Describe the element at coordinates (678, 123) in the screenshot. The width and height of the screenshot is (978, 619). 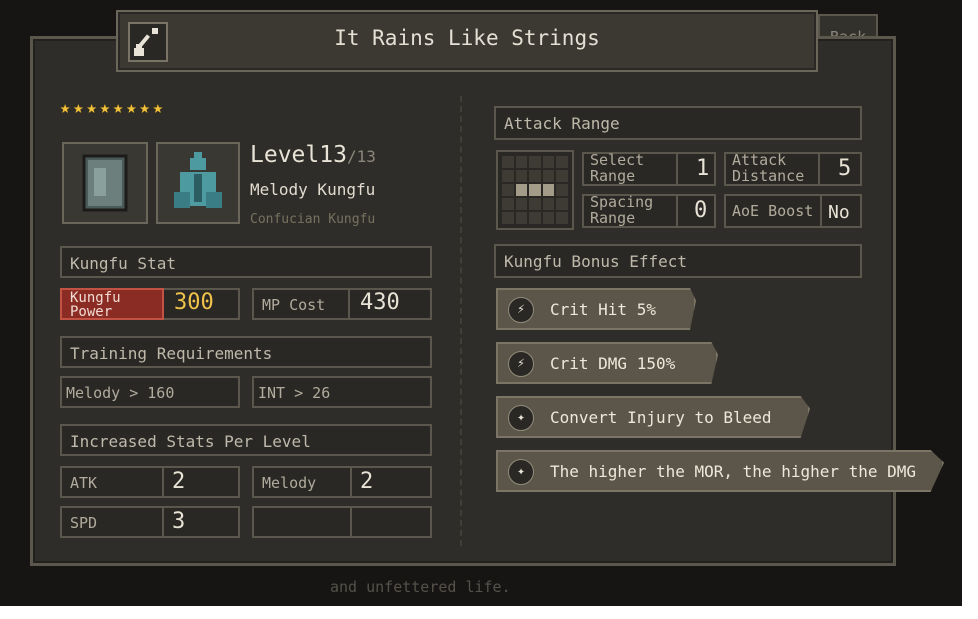
I see `attack-range-header: Attack Range` at that location.